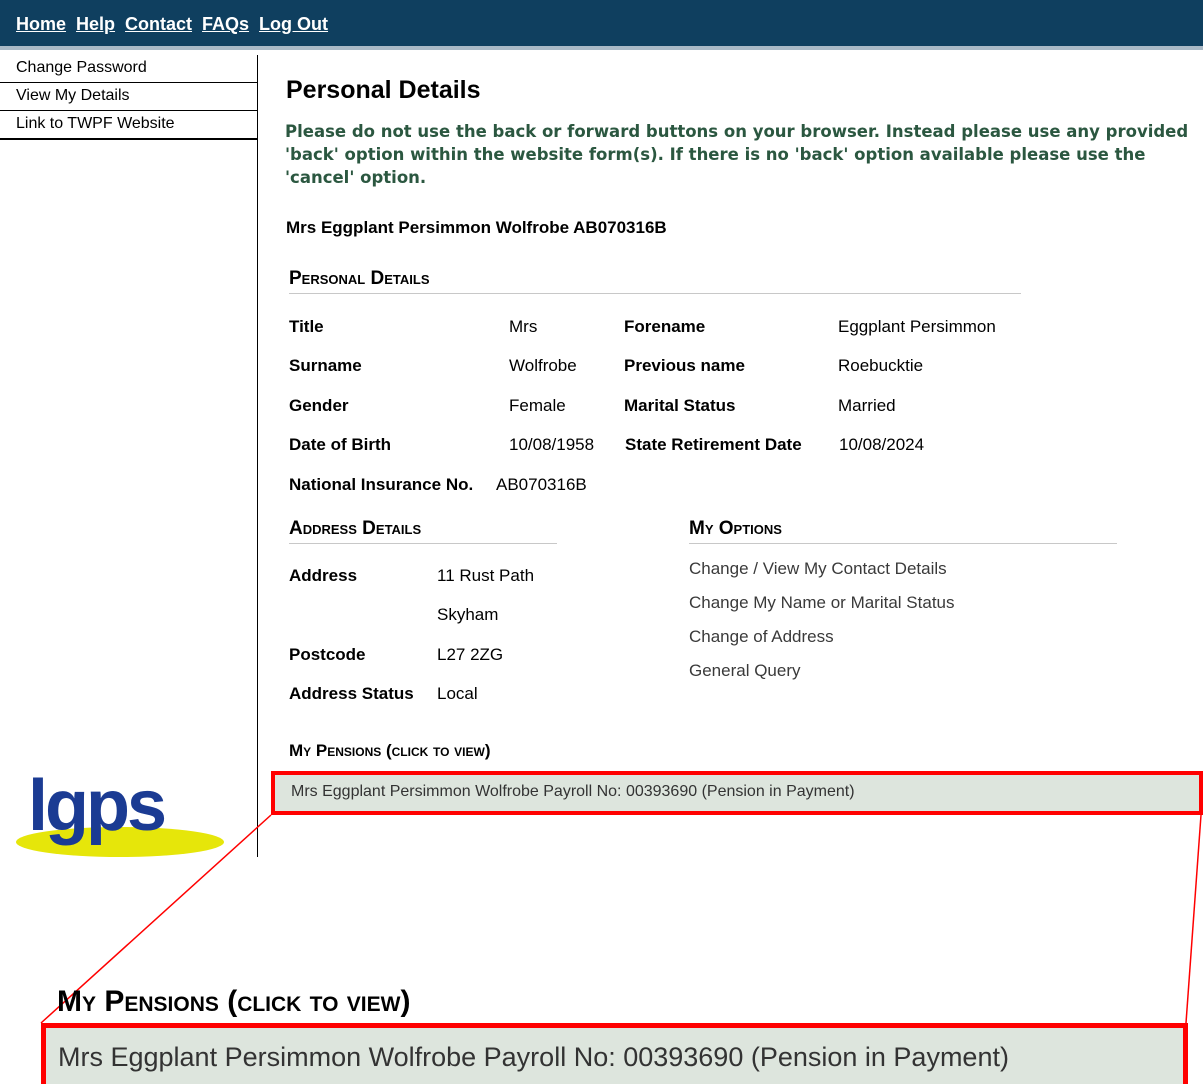  What do you see at coordinates (713, 444) in the screenshot?
I see `retirement-date-label: State Retirement Date` at bounding box center [713, 444].